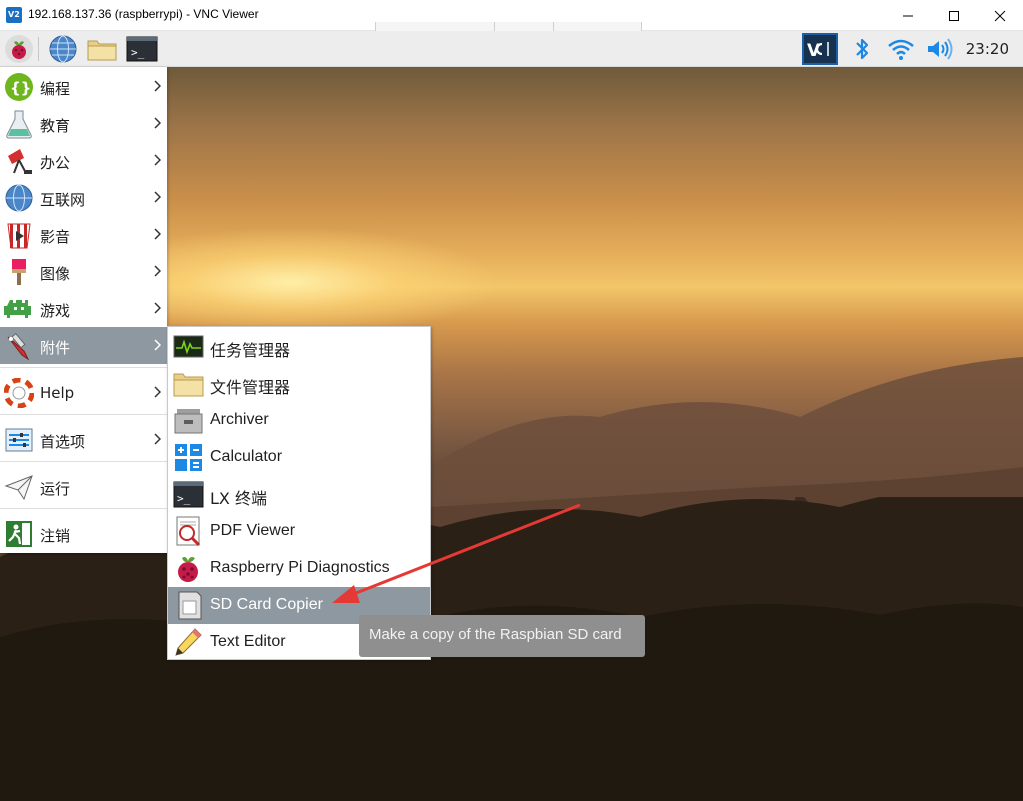  Describe the element at coordinates (266, 604) in the screenshot. I see `submenu-item-label: SD Card Copier` at that location.